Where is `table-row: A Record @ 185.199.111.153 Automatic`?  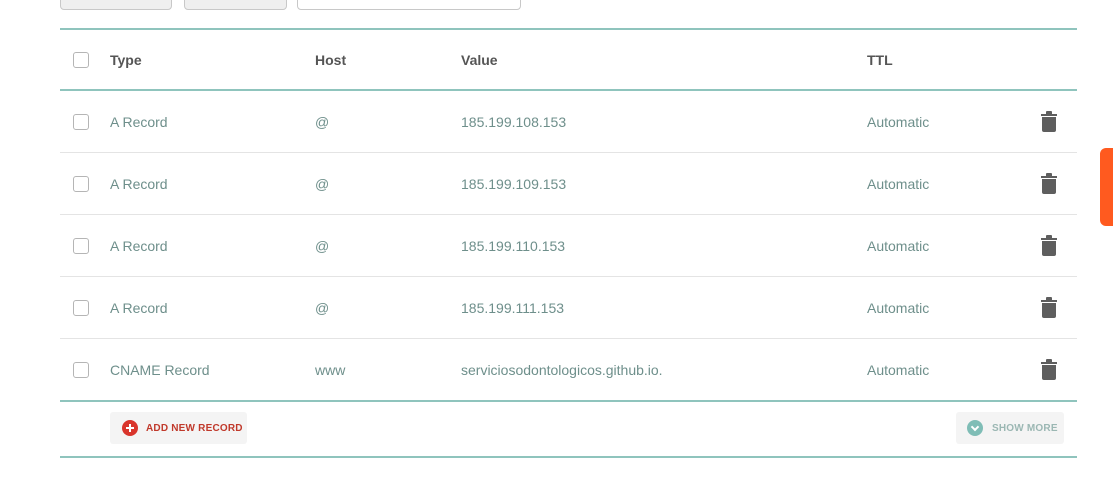 table-row: A Record @ 185.199.111.153 Automatic is located at coordinates (568, 308).